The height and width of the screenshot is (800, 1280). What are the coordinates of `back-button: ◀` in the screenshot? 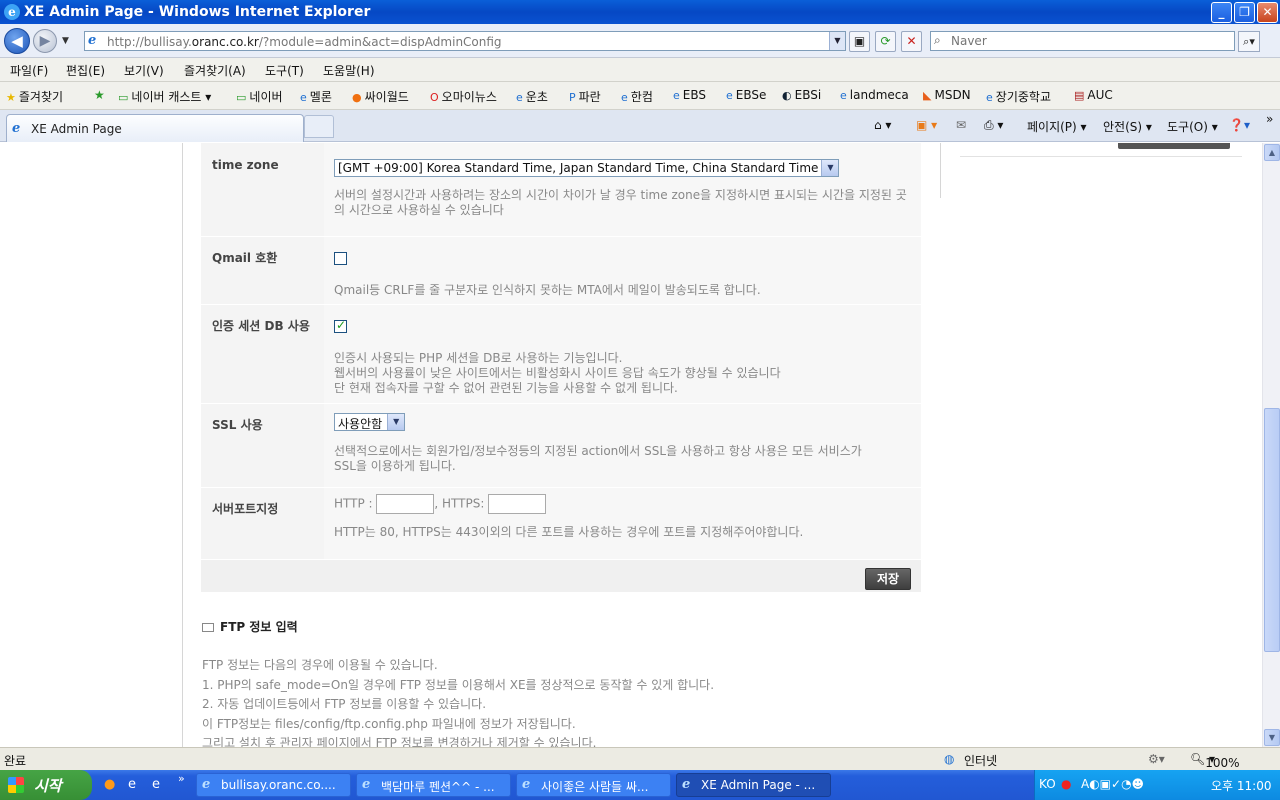 It's located at (17, 41).